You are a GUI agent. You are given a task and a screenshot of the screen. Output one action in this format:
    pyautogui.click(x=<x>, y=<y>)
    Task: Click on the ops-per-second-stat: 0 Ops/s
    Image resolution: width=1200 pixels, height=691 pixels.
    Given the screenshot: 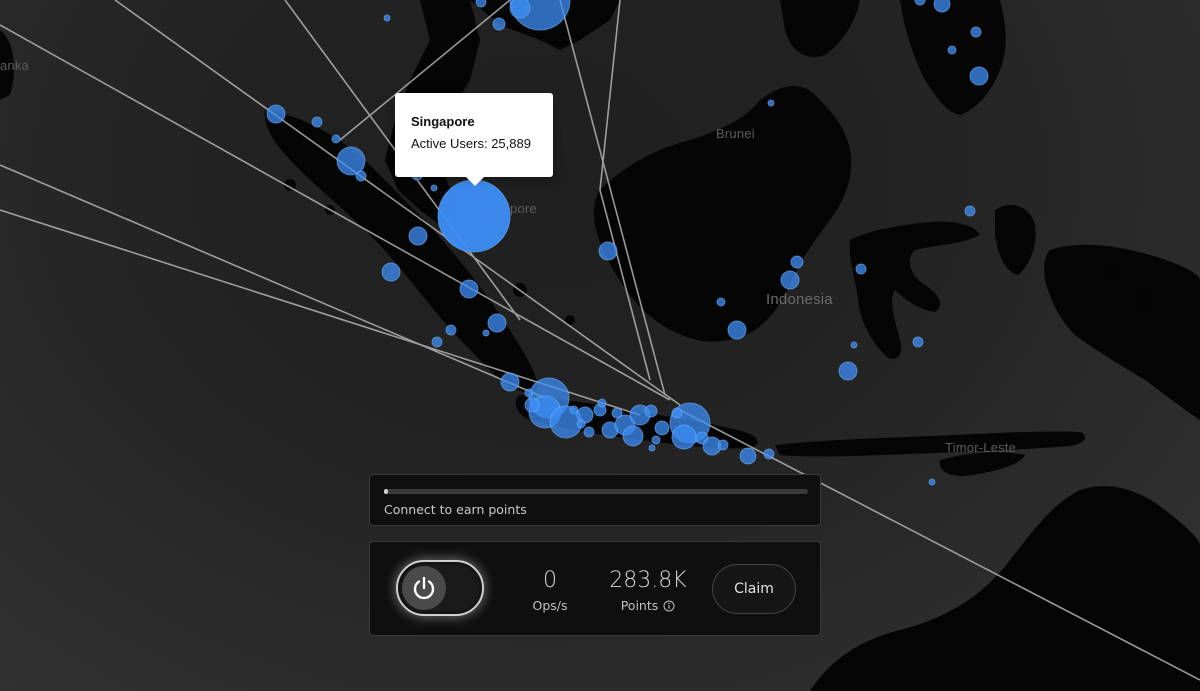 What is the action you would take?
    pyautogui.click(x=550, y=591)
    